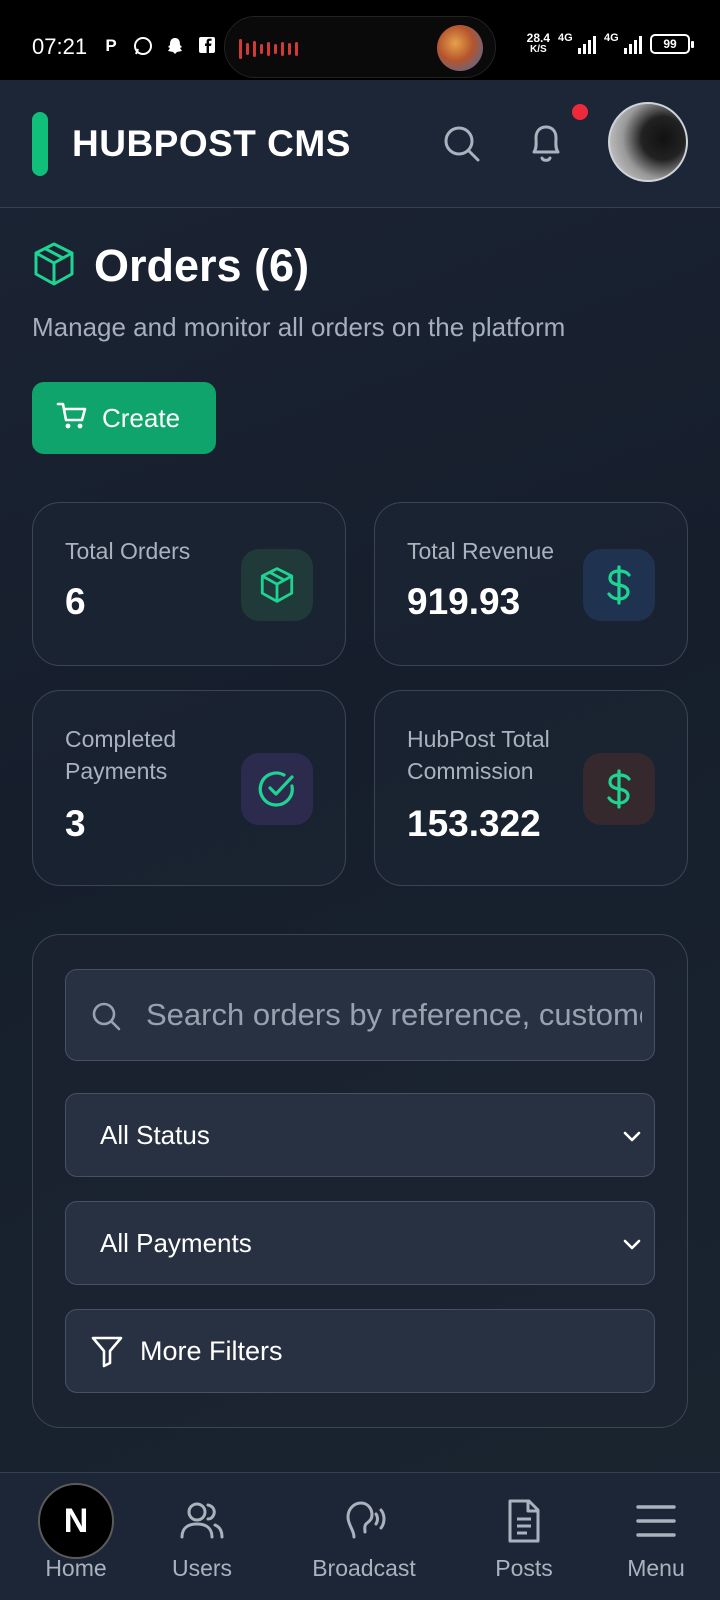 The height and width of the screenshot is (1600, 720). I want to click on nav-item-menu: Menu, so click(656, 1536).